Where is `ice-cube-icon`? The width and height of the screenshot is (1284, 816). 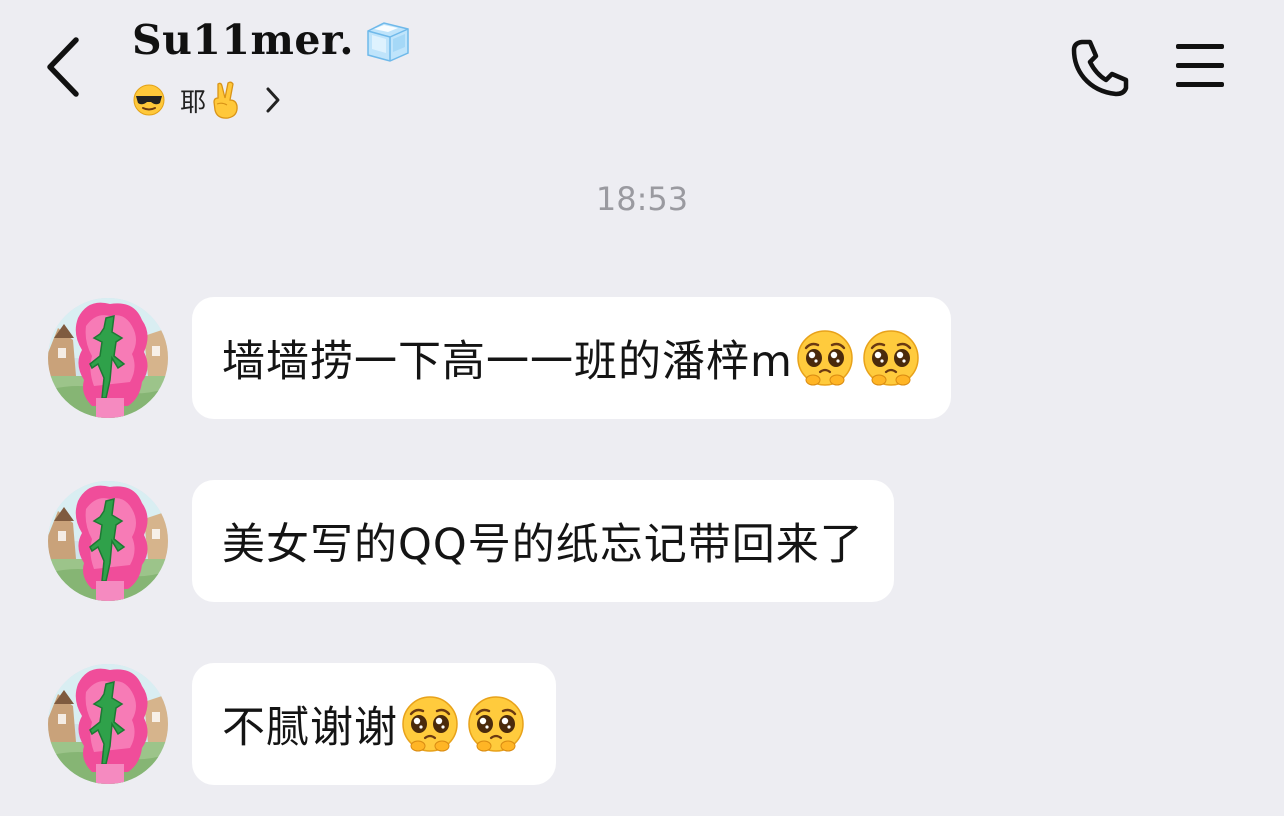 ice-cube-icon is located at coordinates (388, 42).